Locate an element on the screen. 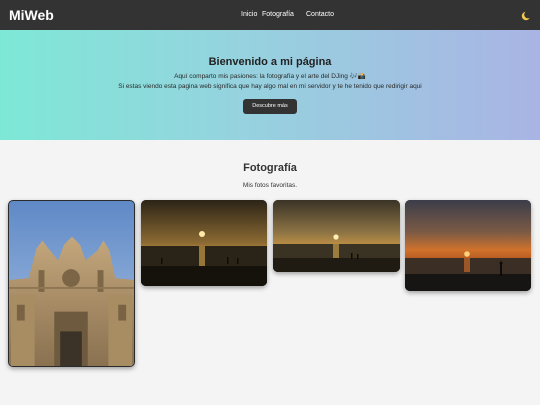  nav-link-inicio: Inicio is located at coordinates (249, 15).